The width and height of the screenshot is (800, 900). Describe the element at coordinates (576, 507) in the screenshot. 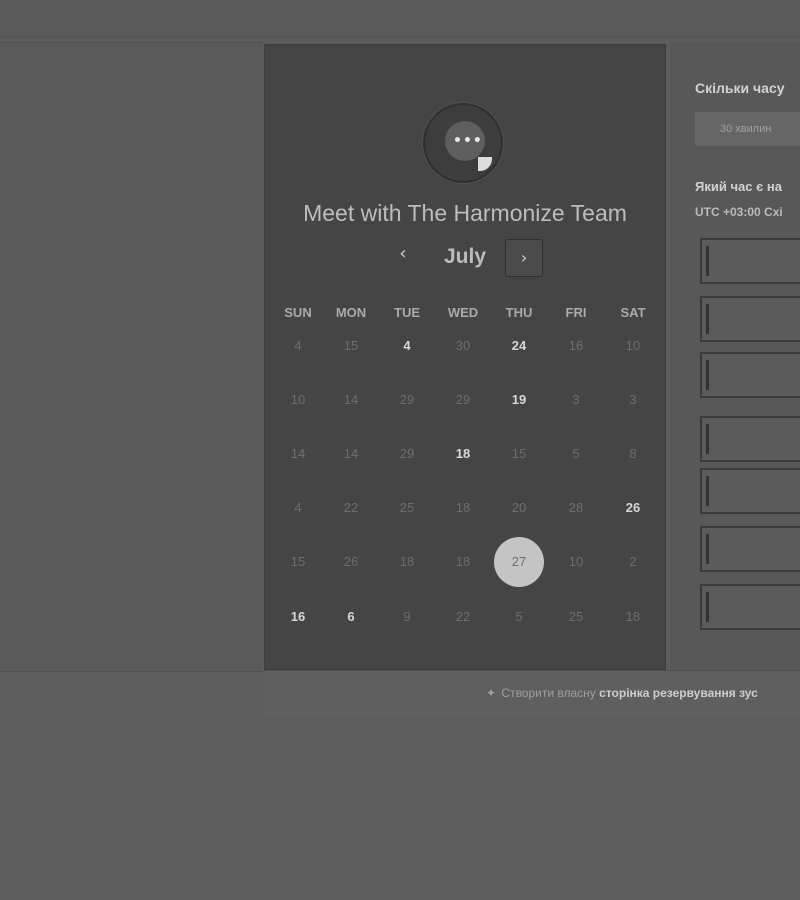

I see `calendar-day: 28` at that location.